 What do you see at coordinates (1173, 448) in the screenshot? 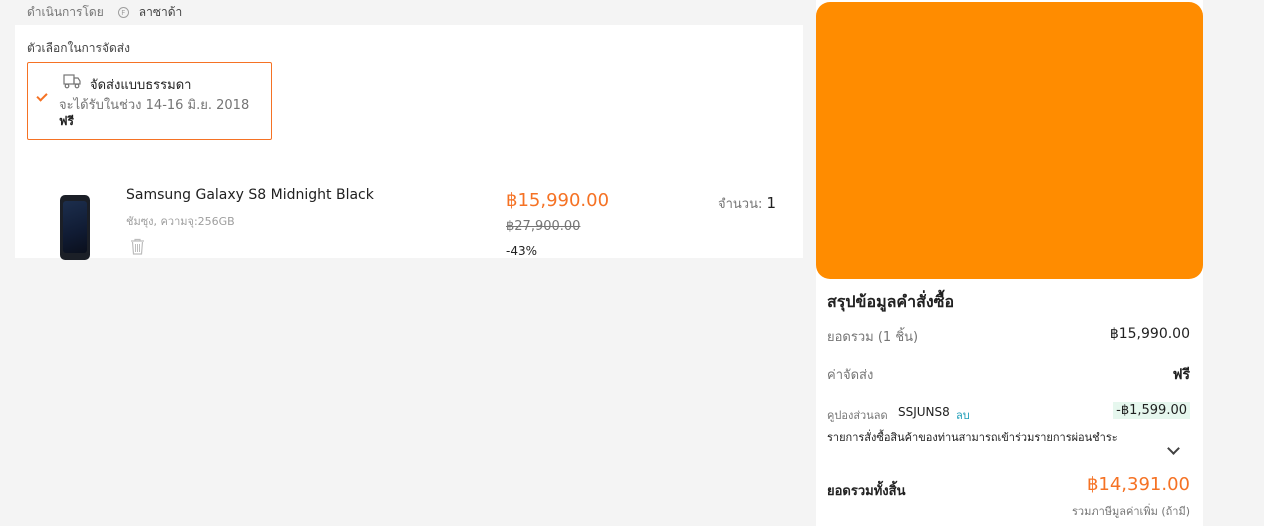
I see `chevron-down-icon` at bounding box center [1173, 448].